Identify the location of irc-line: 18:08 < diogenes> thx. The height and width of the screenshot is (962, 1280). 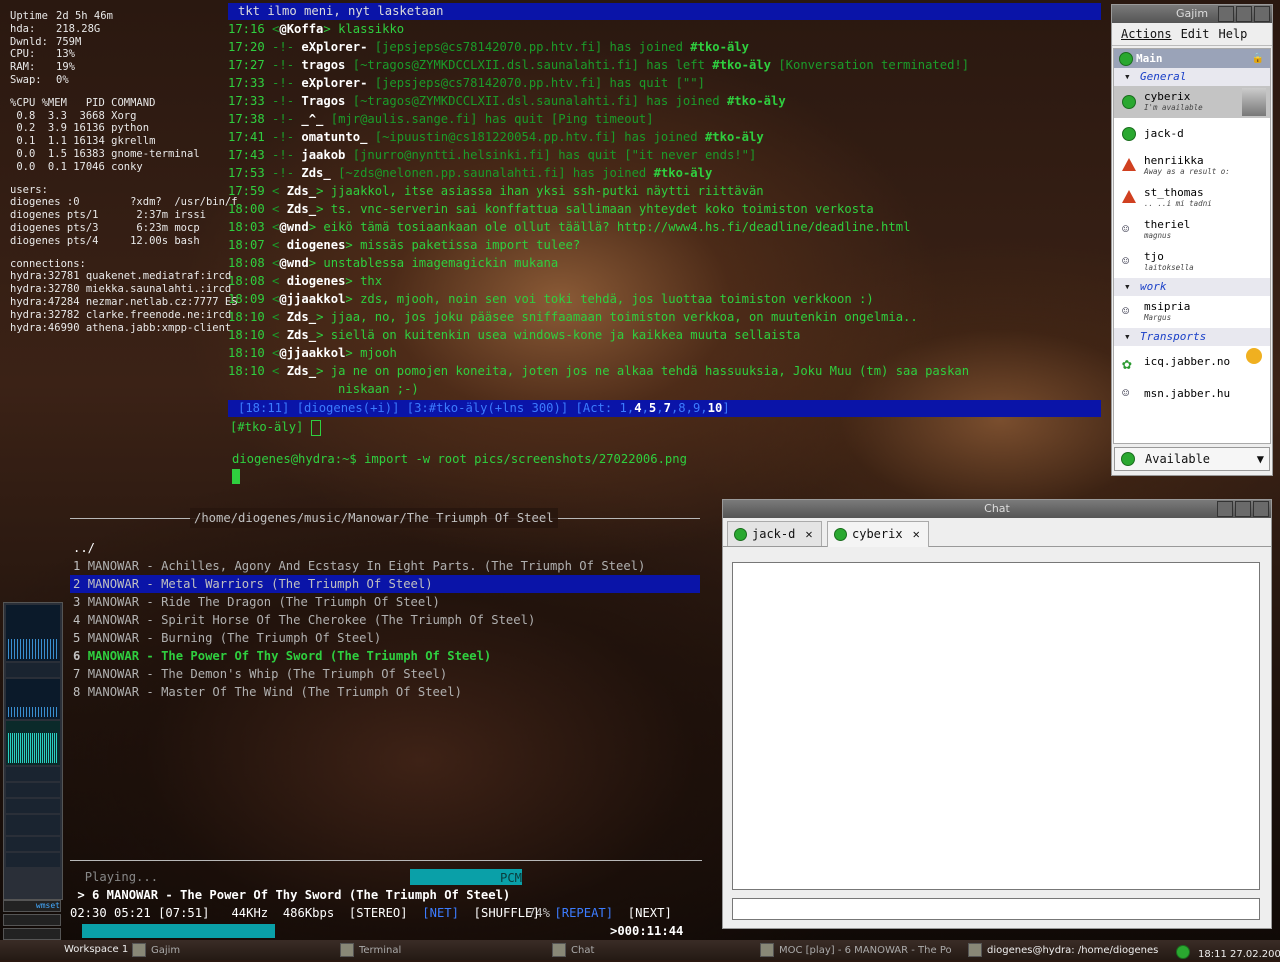
(664, 281).